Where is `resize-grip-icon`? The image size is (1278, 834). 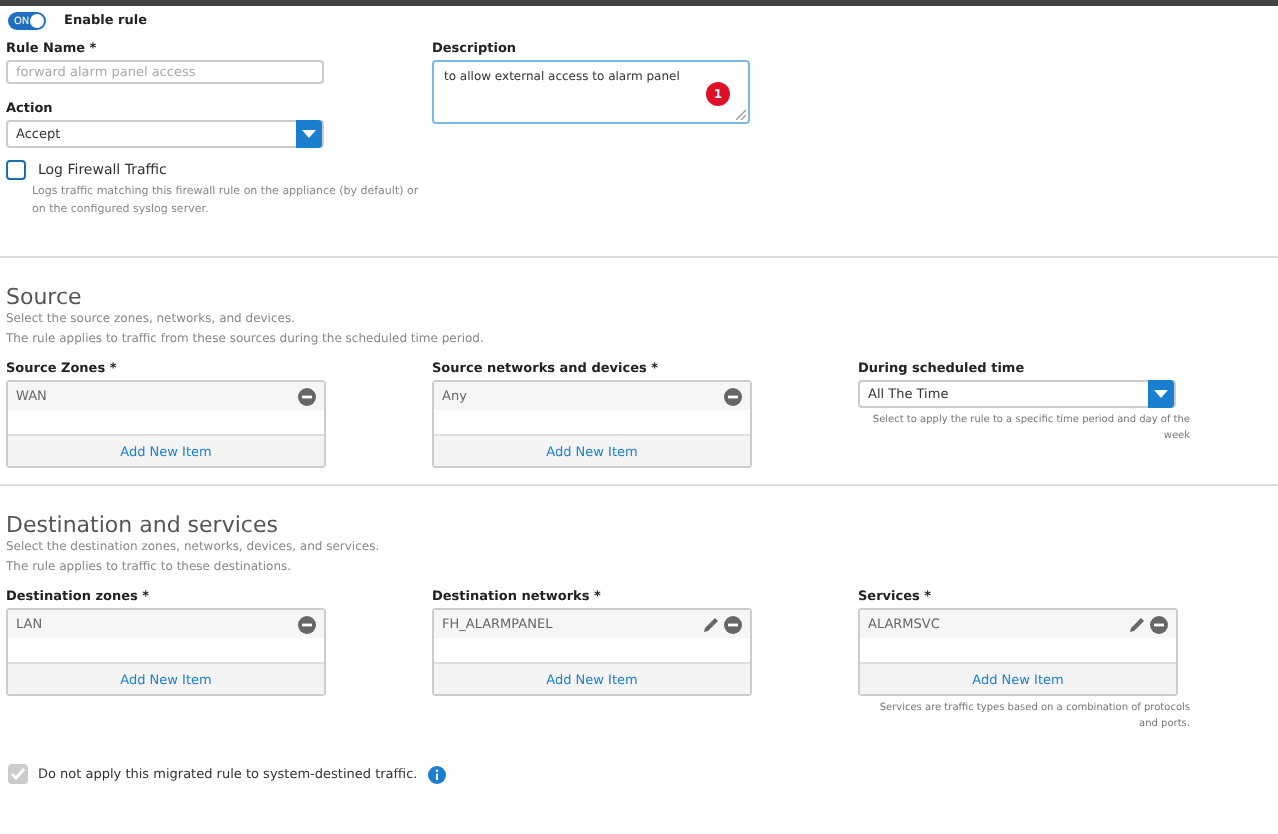 resize-grip-icon is located at coordinates (741, 115).